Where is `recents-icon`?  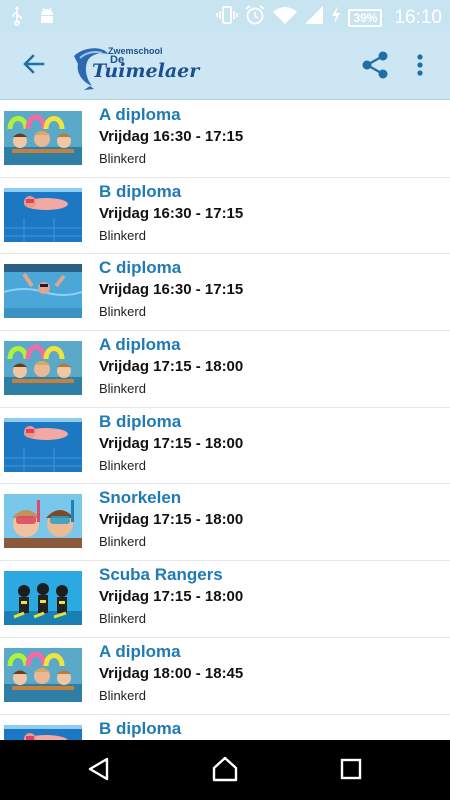
recents-icon is located at coordinates (351, 771).